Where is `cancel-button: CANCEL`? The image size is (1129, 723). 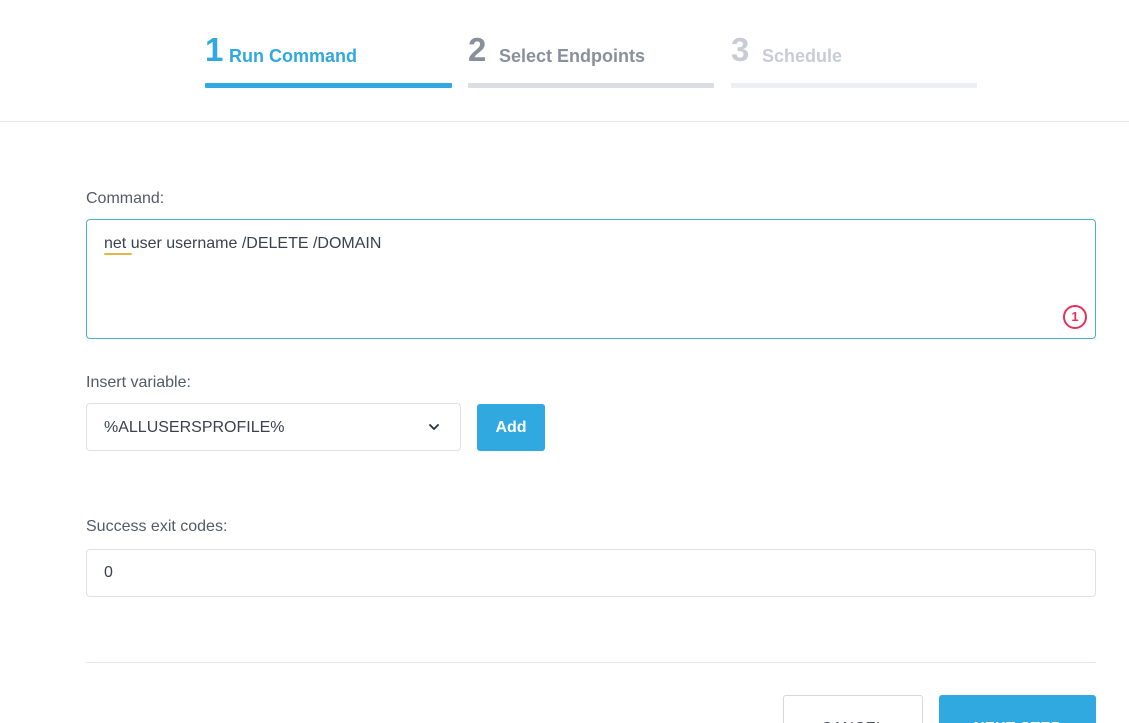
cancel-button: CANCEL is located at coordinates (853, 709).